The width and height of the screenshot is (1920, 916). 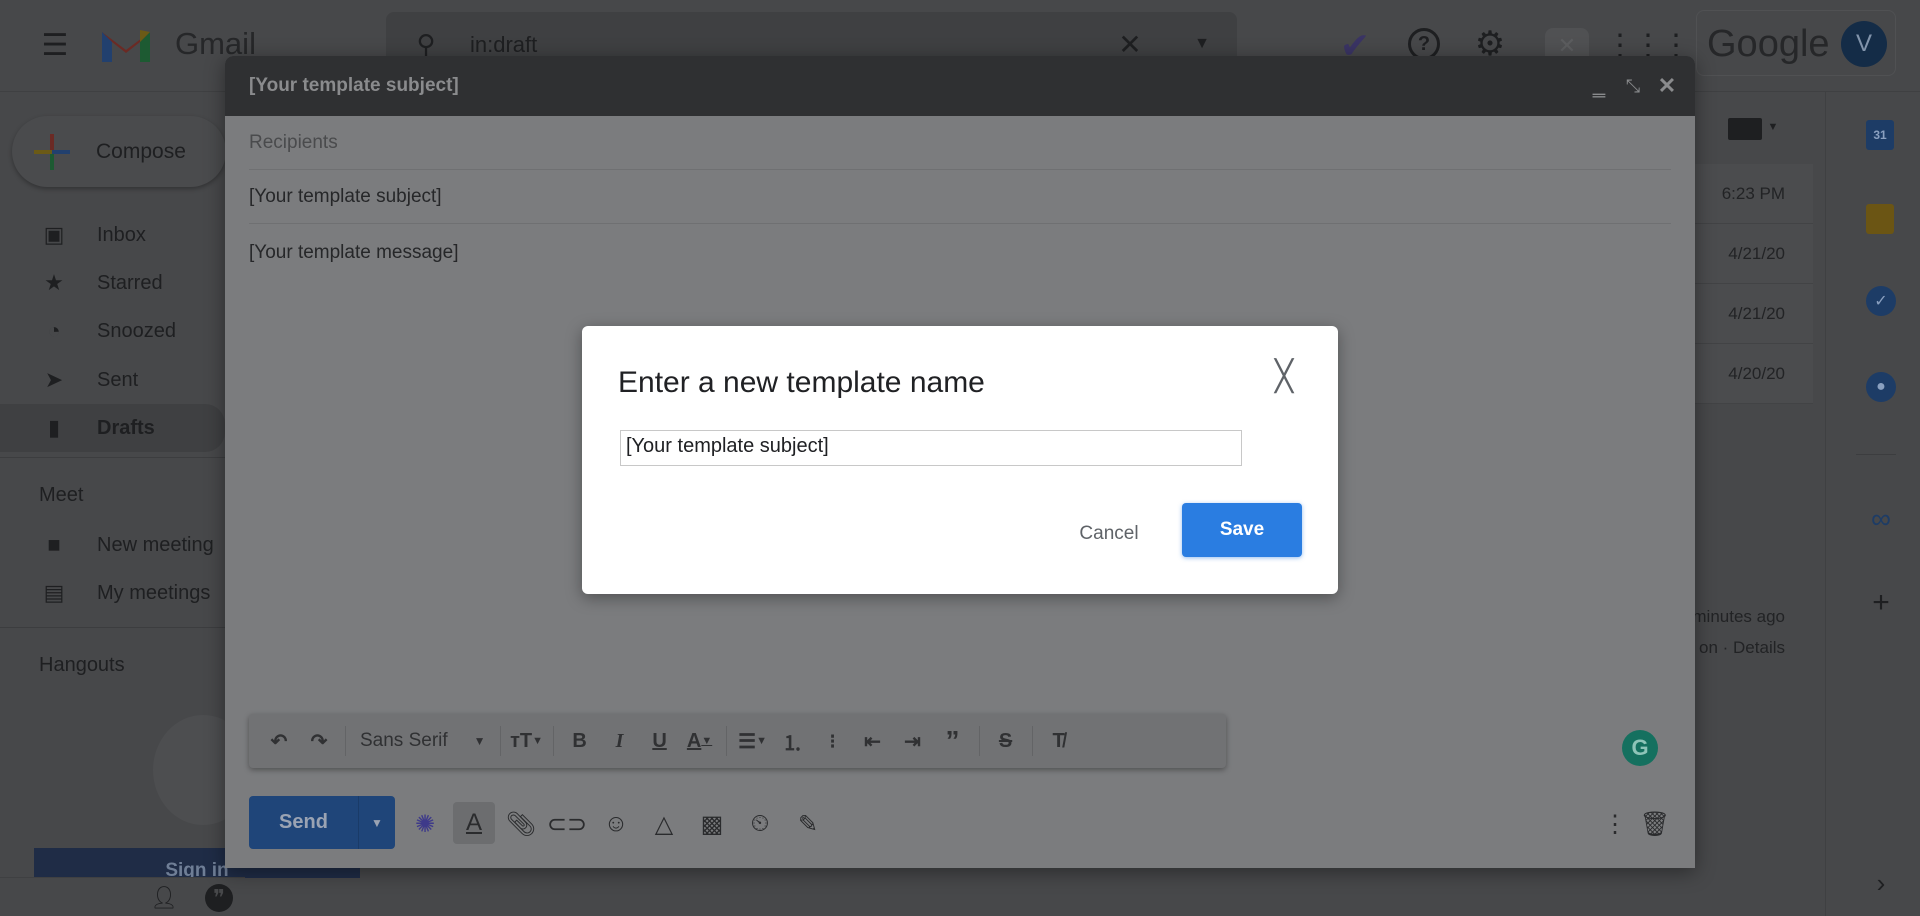 I want to click on chevron-down-icon: ▼, so click(x=479, y=741).